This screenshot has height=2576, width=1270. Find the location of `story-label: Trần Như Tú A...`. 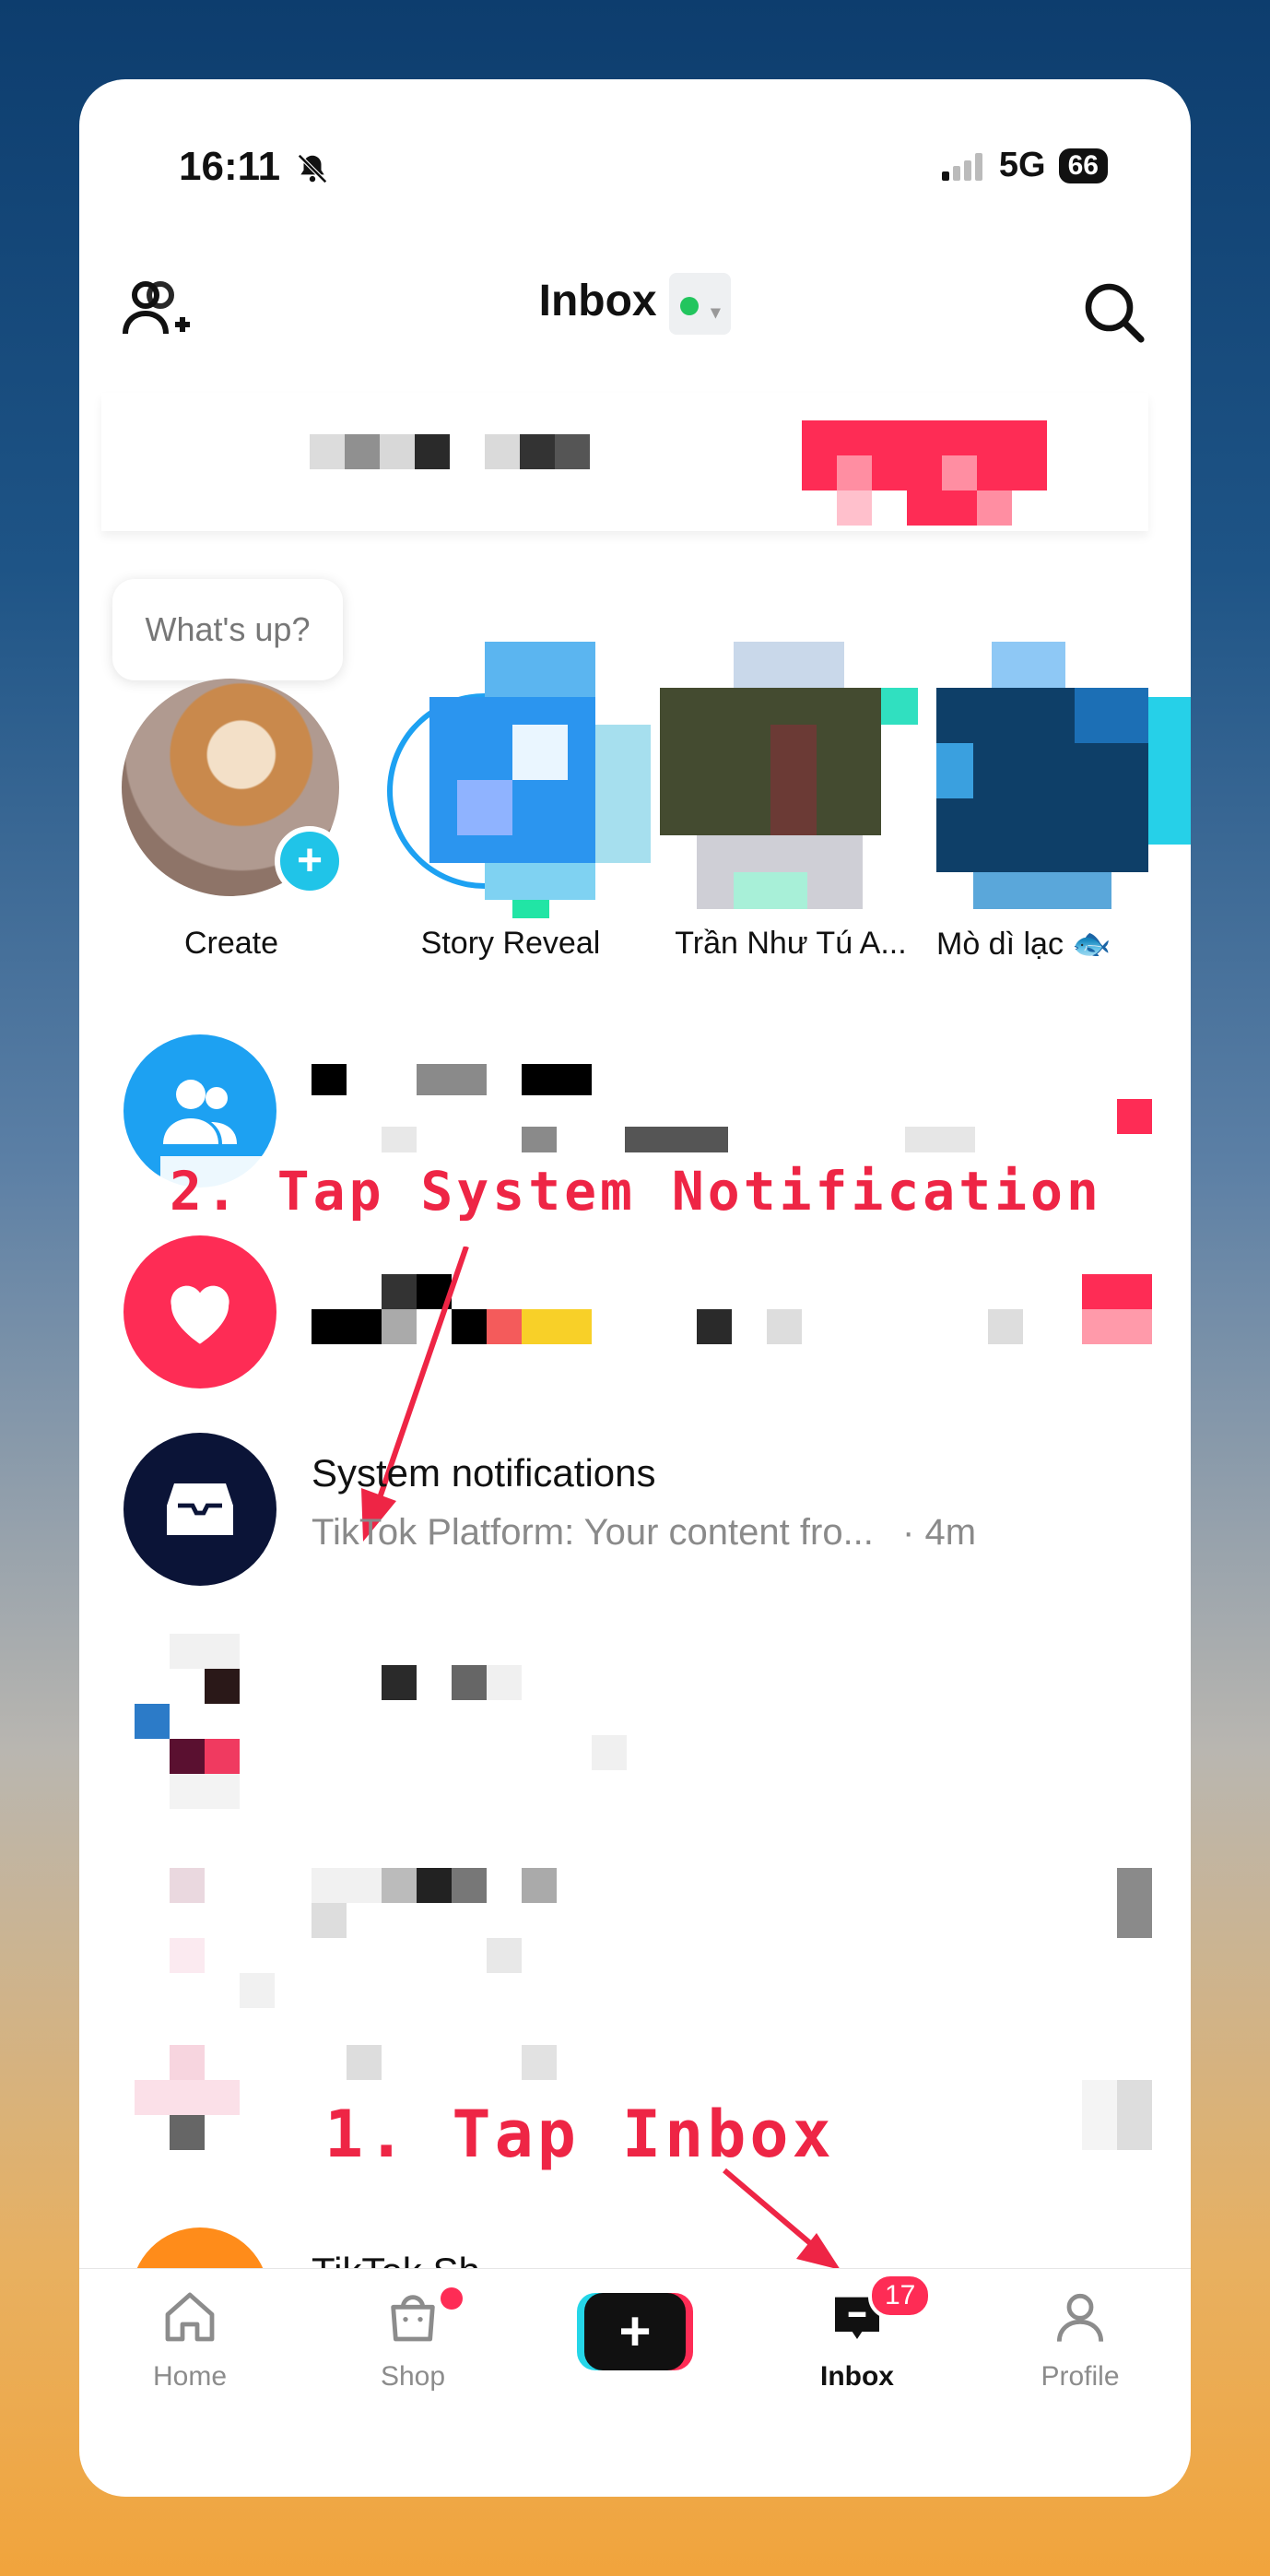

story-label: Trần Như Tú A... is located at coordinates (791, 943).